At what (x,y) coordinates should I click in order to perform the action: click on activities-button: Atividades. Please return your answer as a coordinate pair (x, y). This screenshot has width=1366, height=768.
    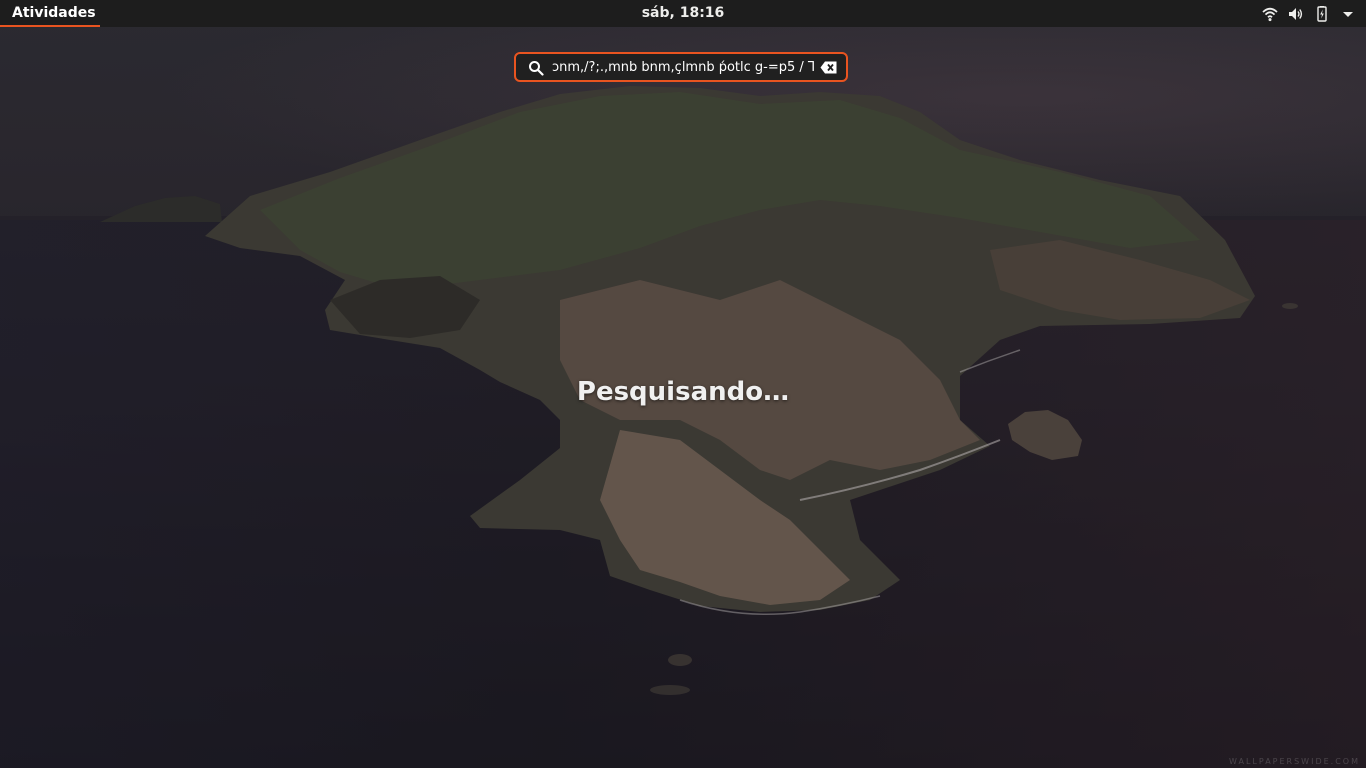
    Looking at the image, I should click on (54, 13).